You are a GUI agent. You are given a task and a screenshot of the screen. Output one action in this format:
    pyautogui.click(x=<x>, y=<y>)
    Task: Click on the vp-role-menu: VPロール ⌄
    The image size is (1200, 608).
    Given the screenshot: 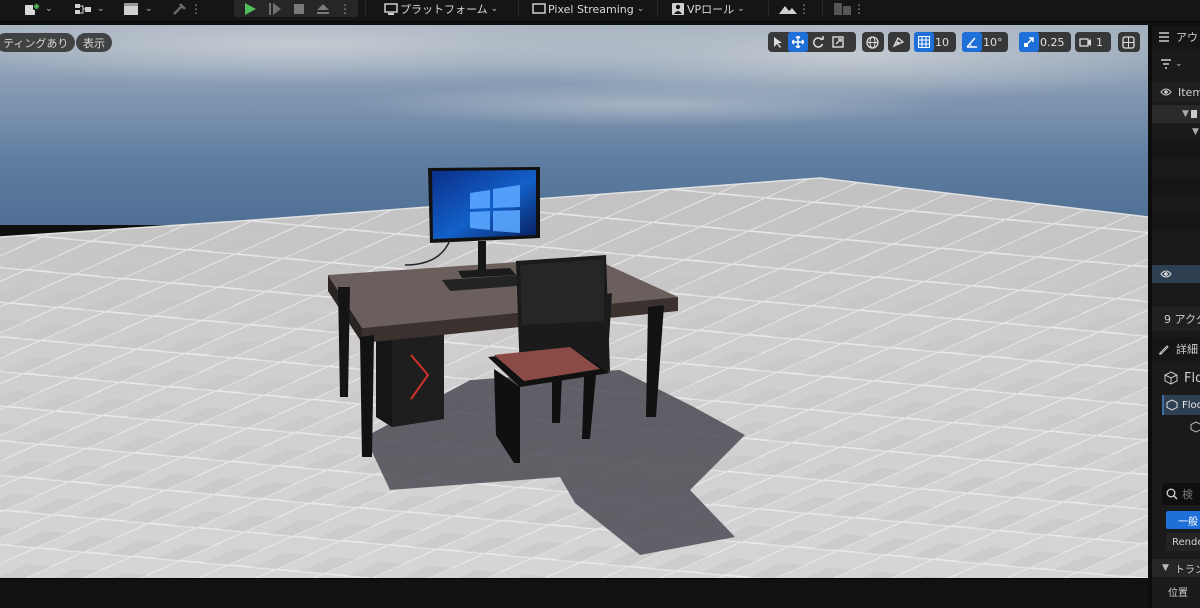 What is the action you would take?
    pyautogui.click(x=708, y=9)
    